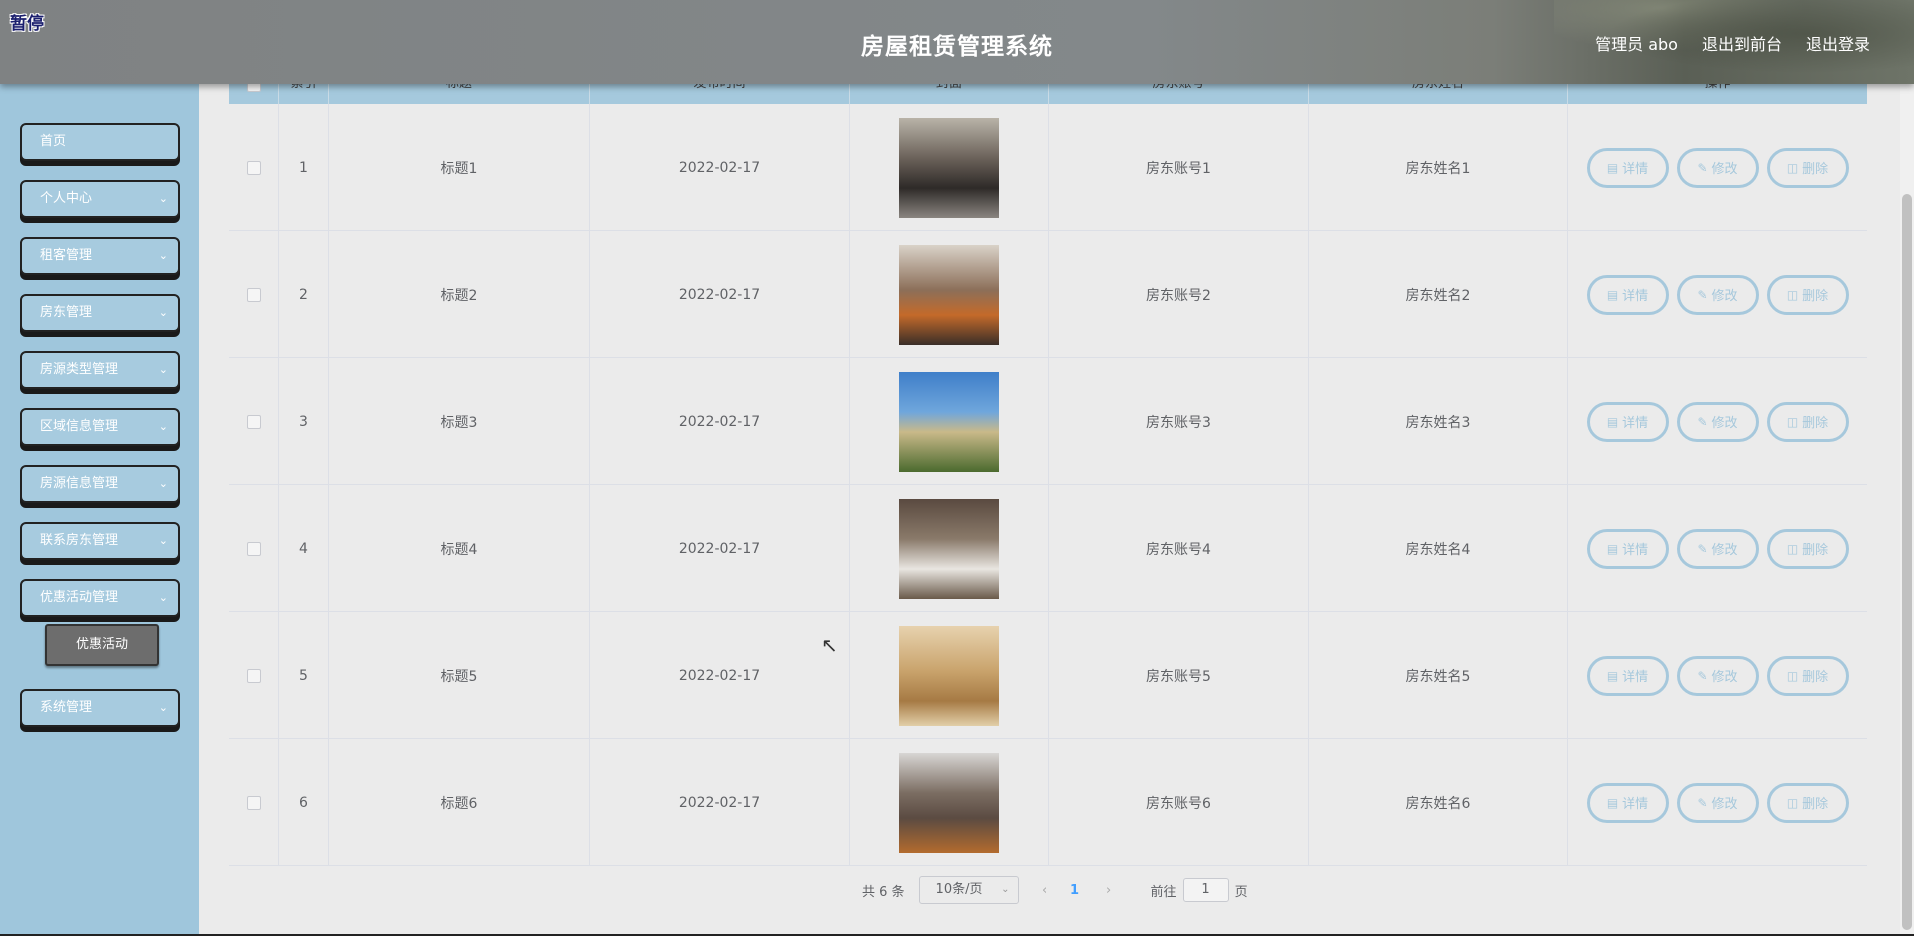 The width and height of the screenshot is (1914, 936). I want to click on goto-label: 前往, so click(1163, 892).